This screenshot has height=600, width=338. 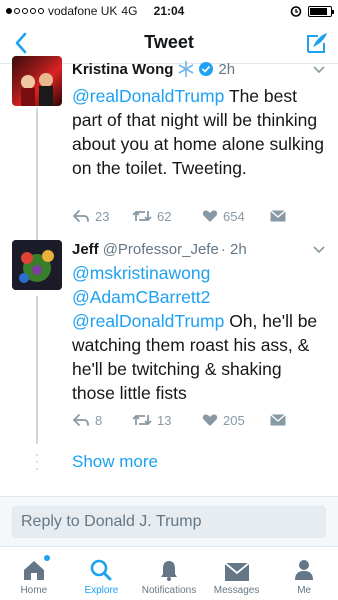 I want to click on signal-strength-icon, so click(x=25, y=11).